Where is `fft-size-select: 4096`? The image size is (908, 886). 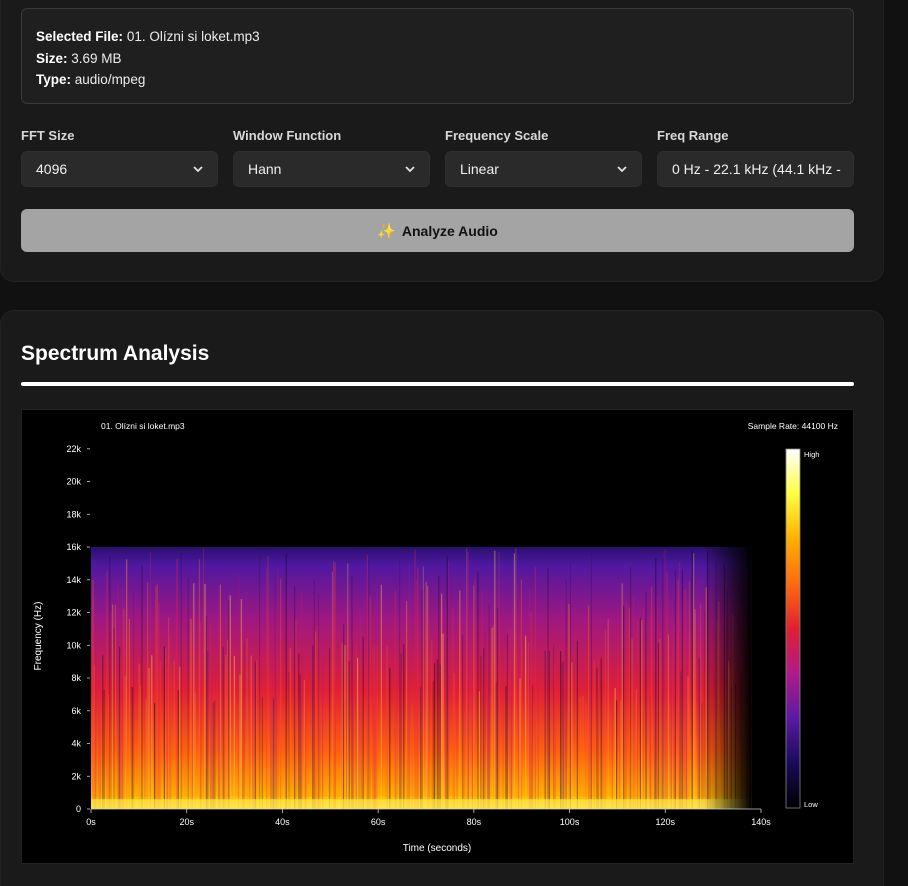 fft-size-select: 4096 is located at coordinates (119, 169).